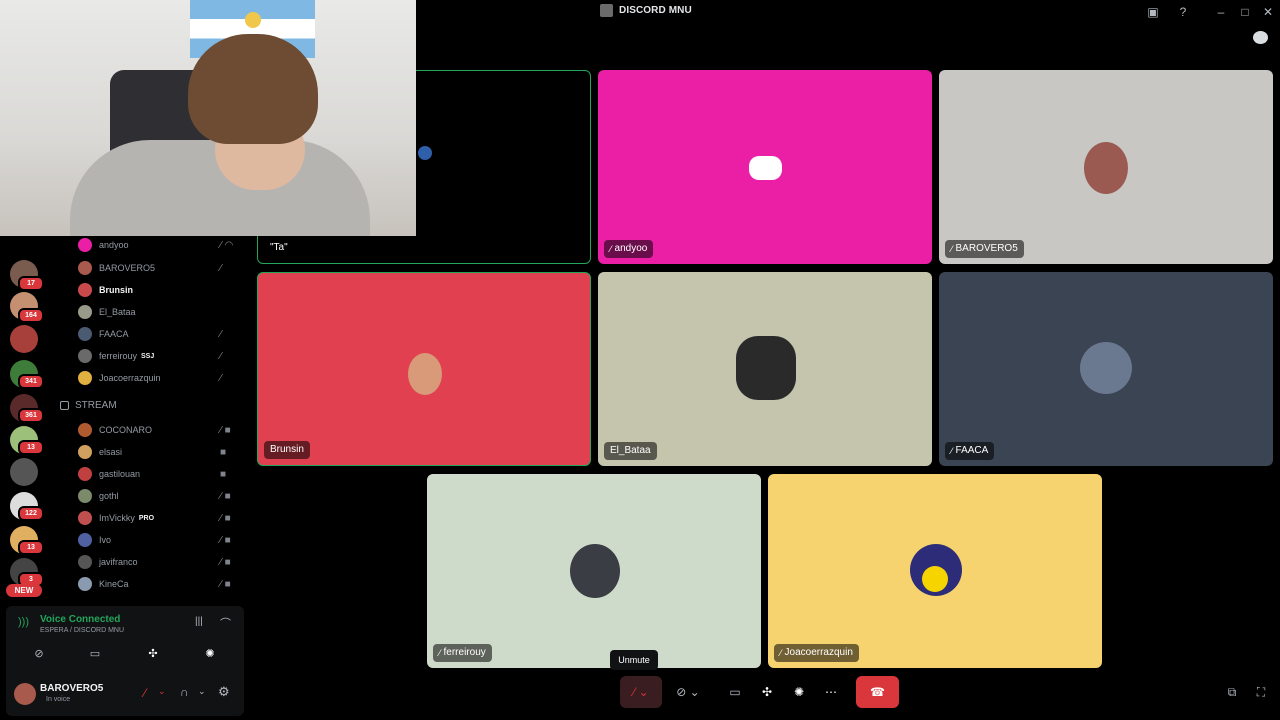 The image size is (1280, 720). I want to click on participant-name: "Ta", so click(279, 247).